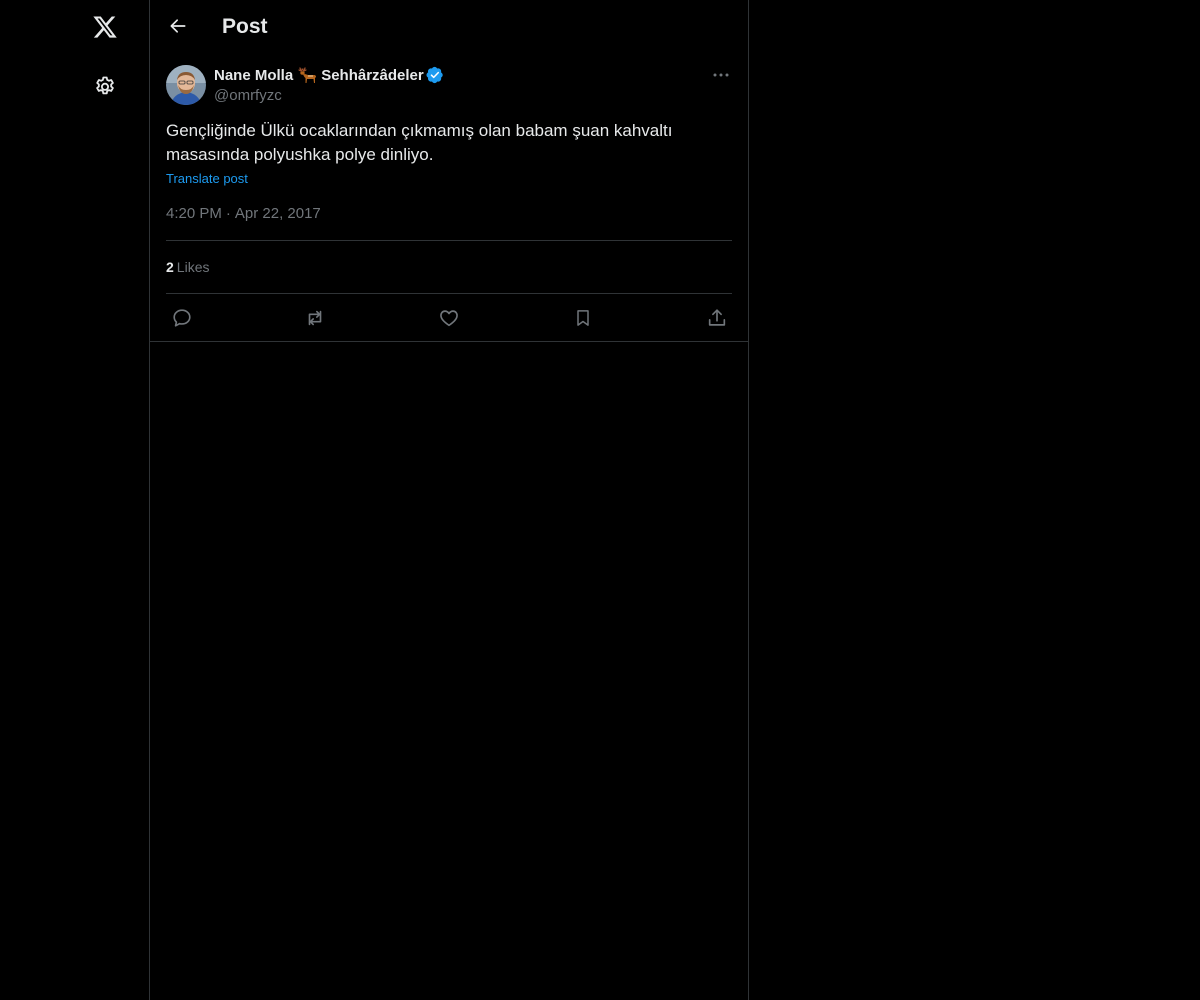 This screenshot has width=1200, height=1000. What do you see at coordinates (74, 500) in the screenshot?
I see `left-nav` at bounding box center [74, 500].